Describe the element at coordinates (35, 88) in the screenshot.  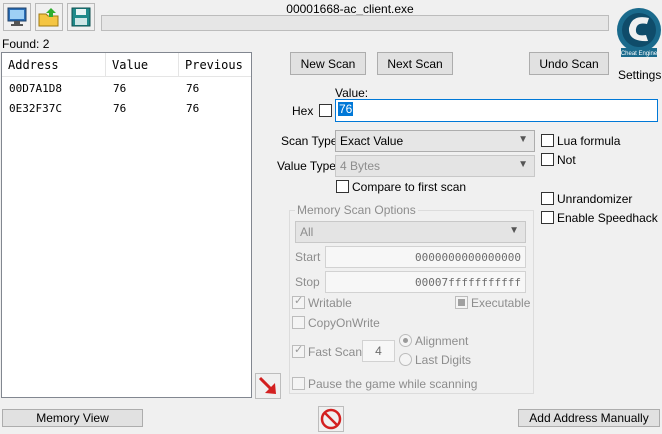
I see `row-address: 00D7A1D8` at that location.